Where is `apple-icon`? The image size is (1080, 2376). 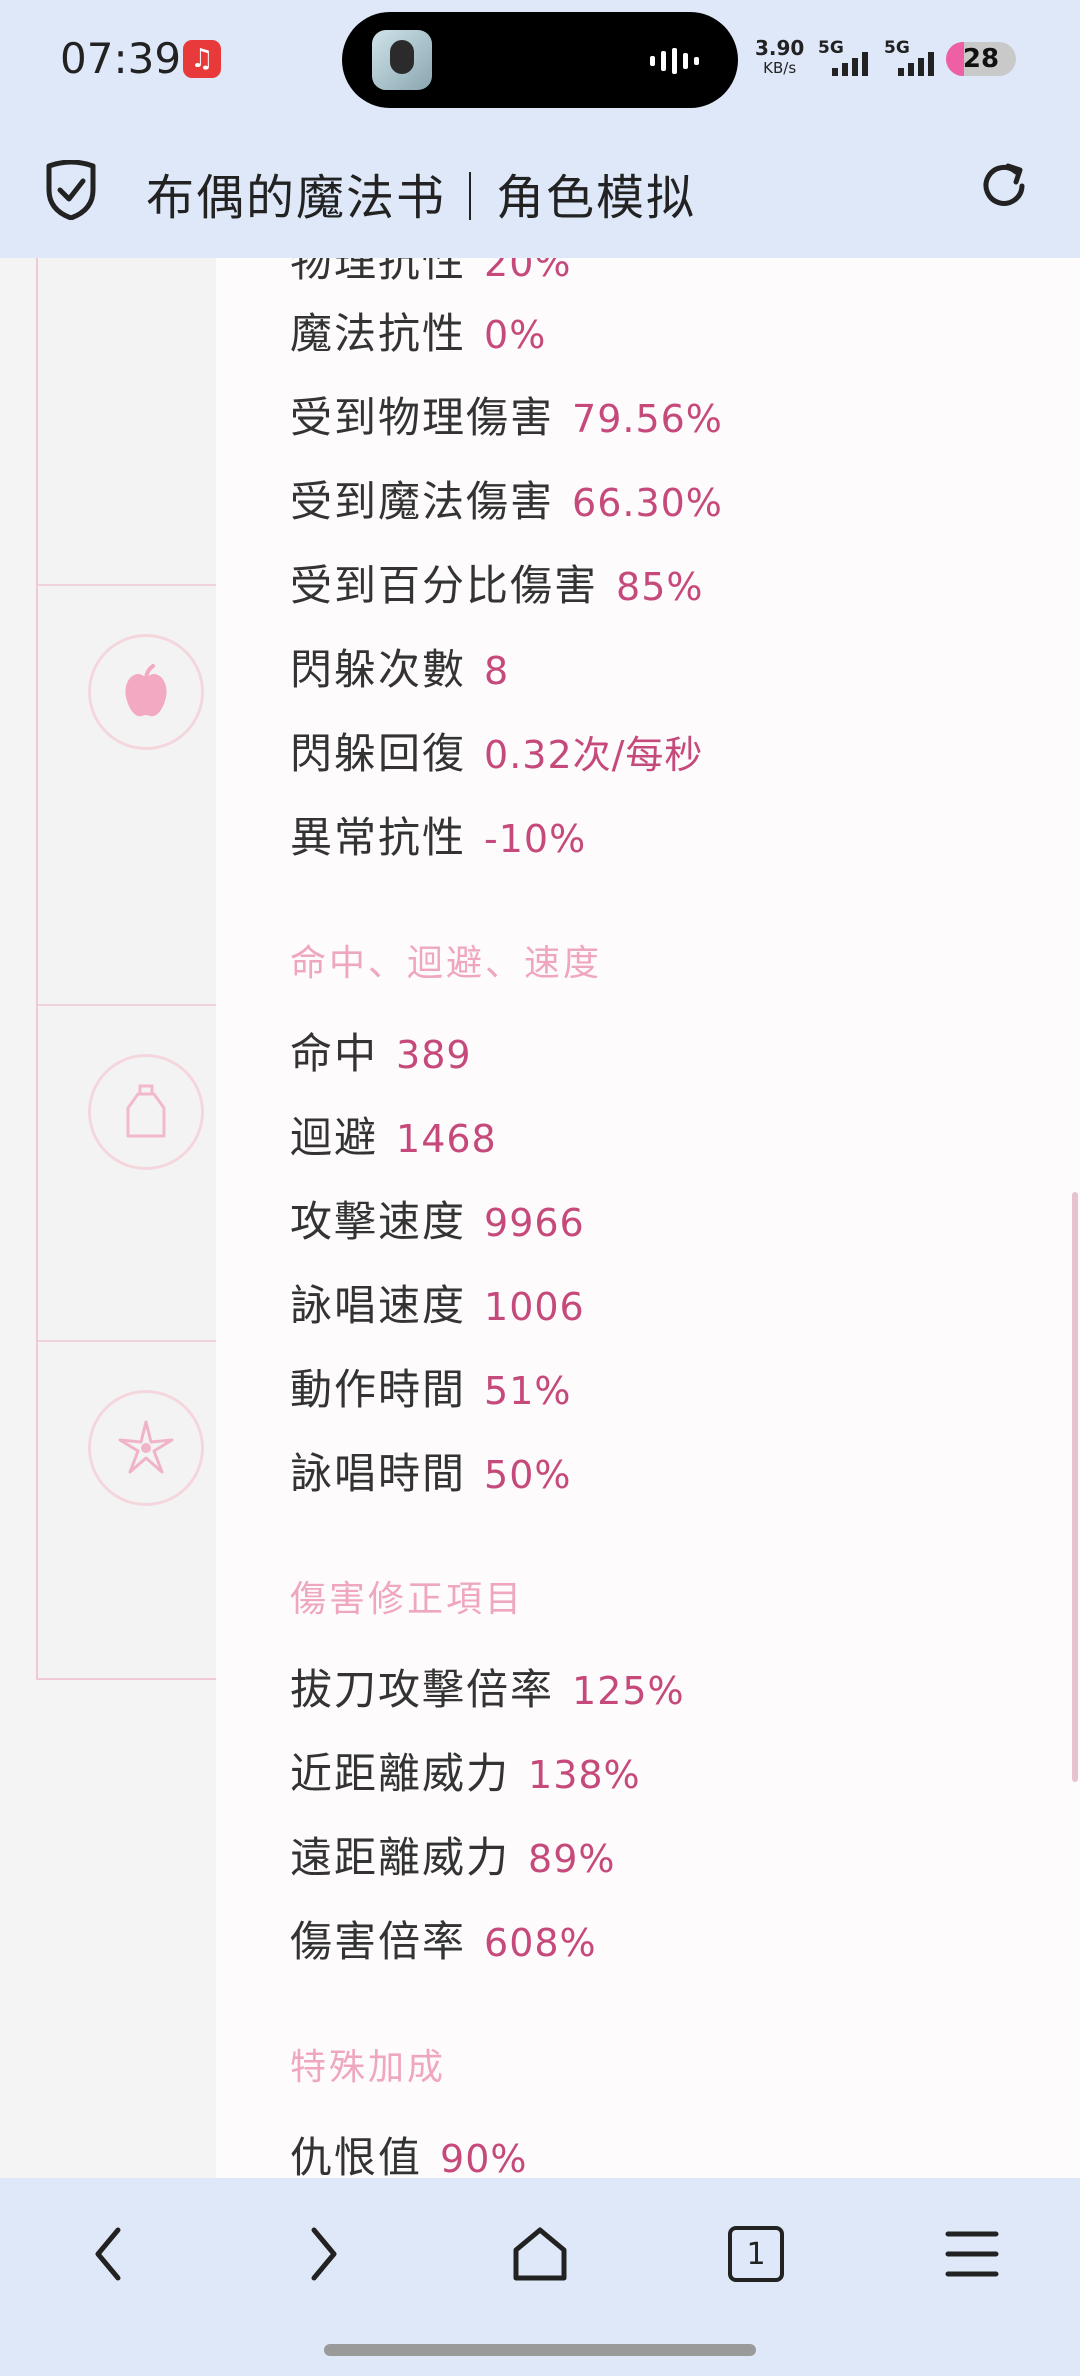 apple-icon is located at coordinates (146, 690).